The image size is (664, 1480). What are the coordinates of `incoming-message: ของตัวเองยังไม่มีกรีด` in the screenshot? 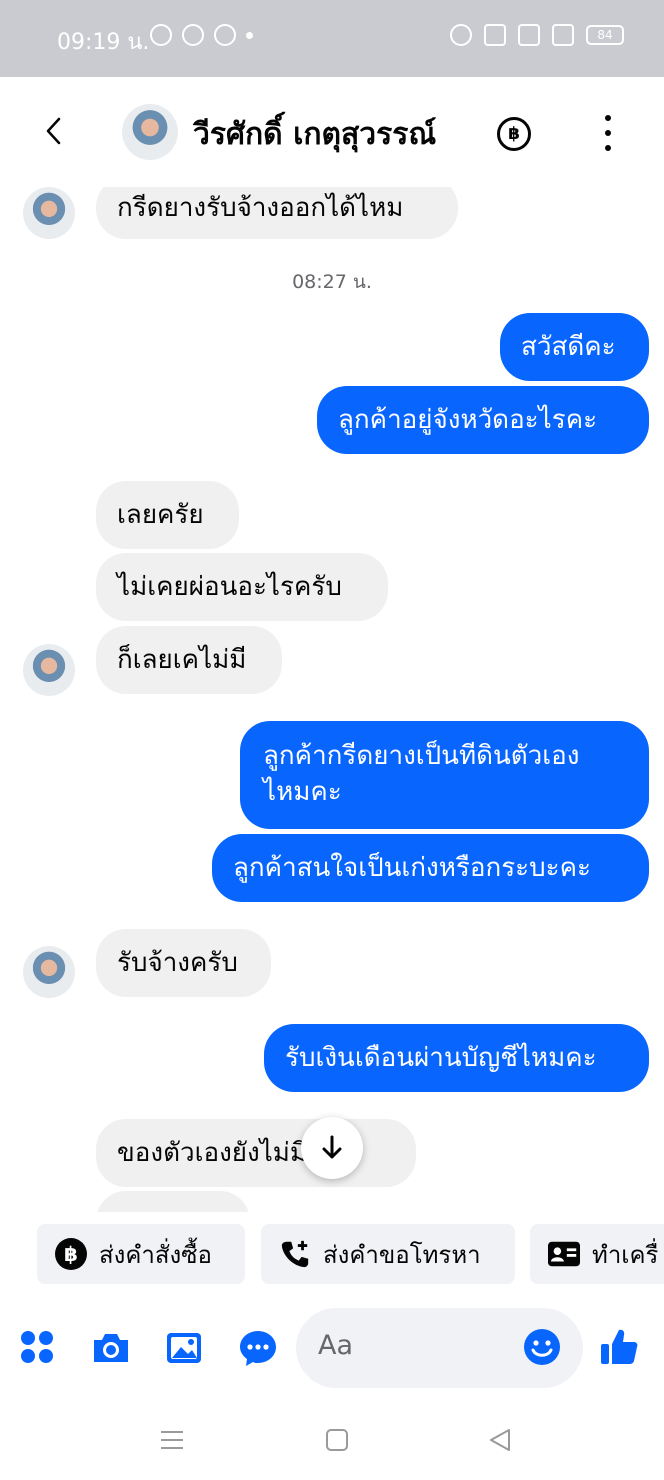 It's located at (256, 1153).